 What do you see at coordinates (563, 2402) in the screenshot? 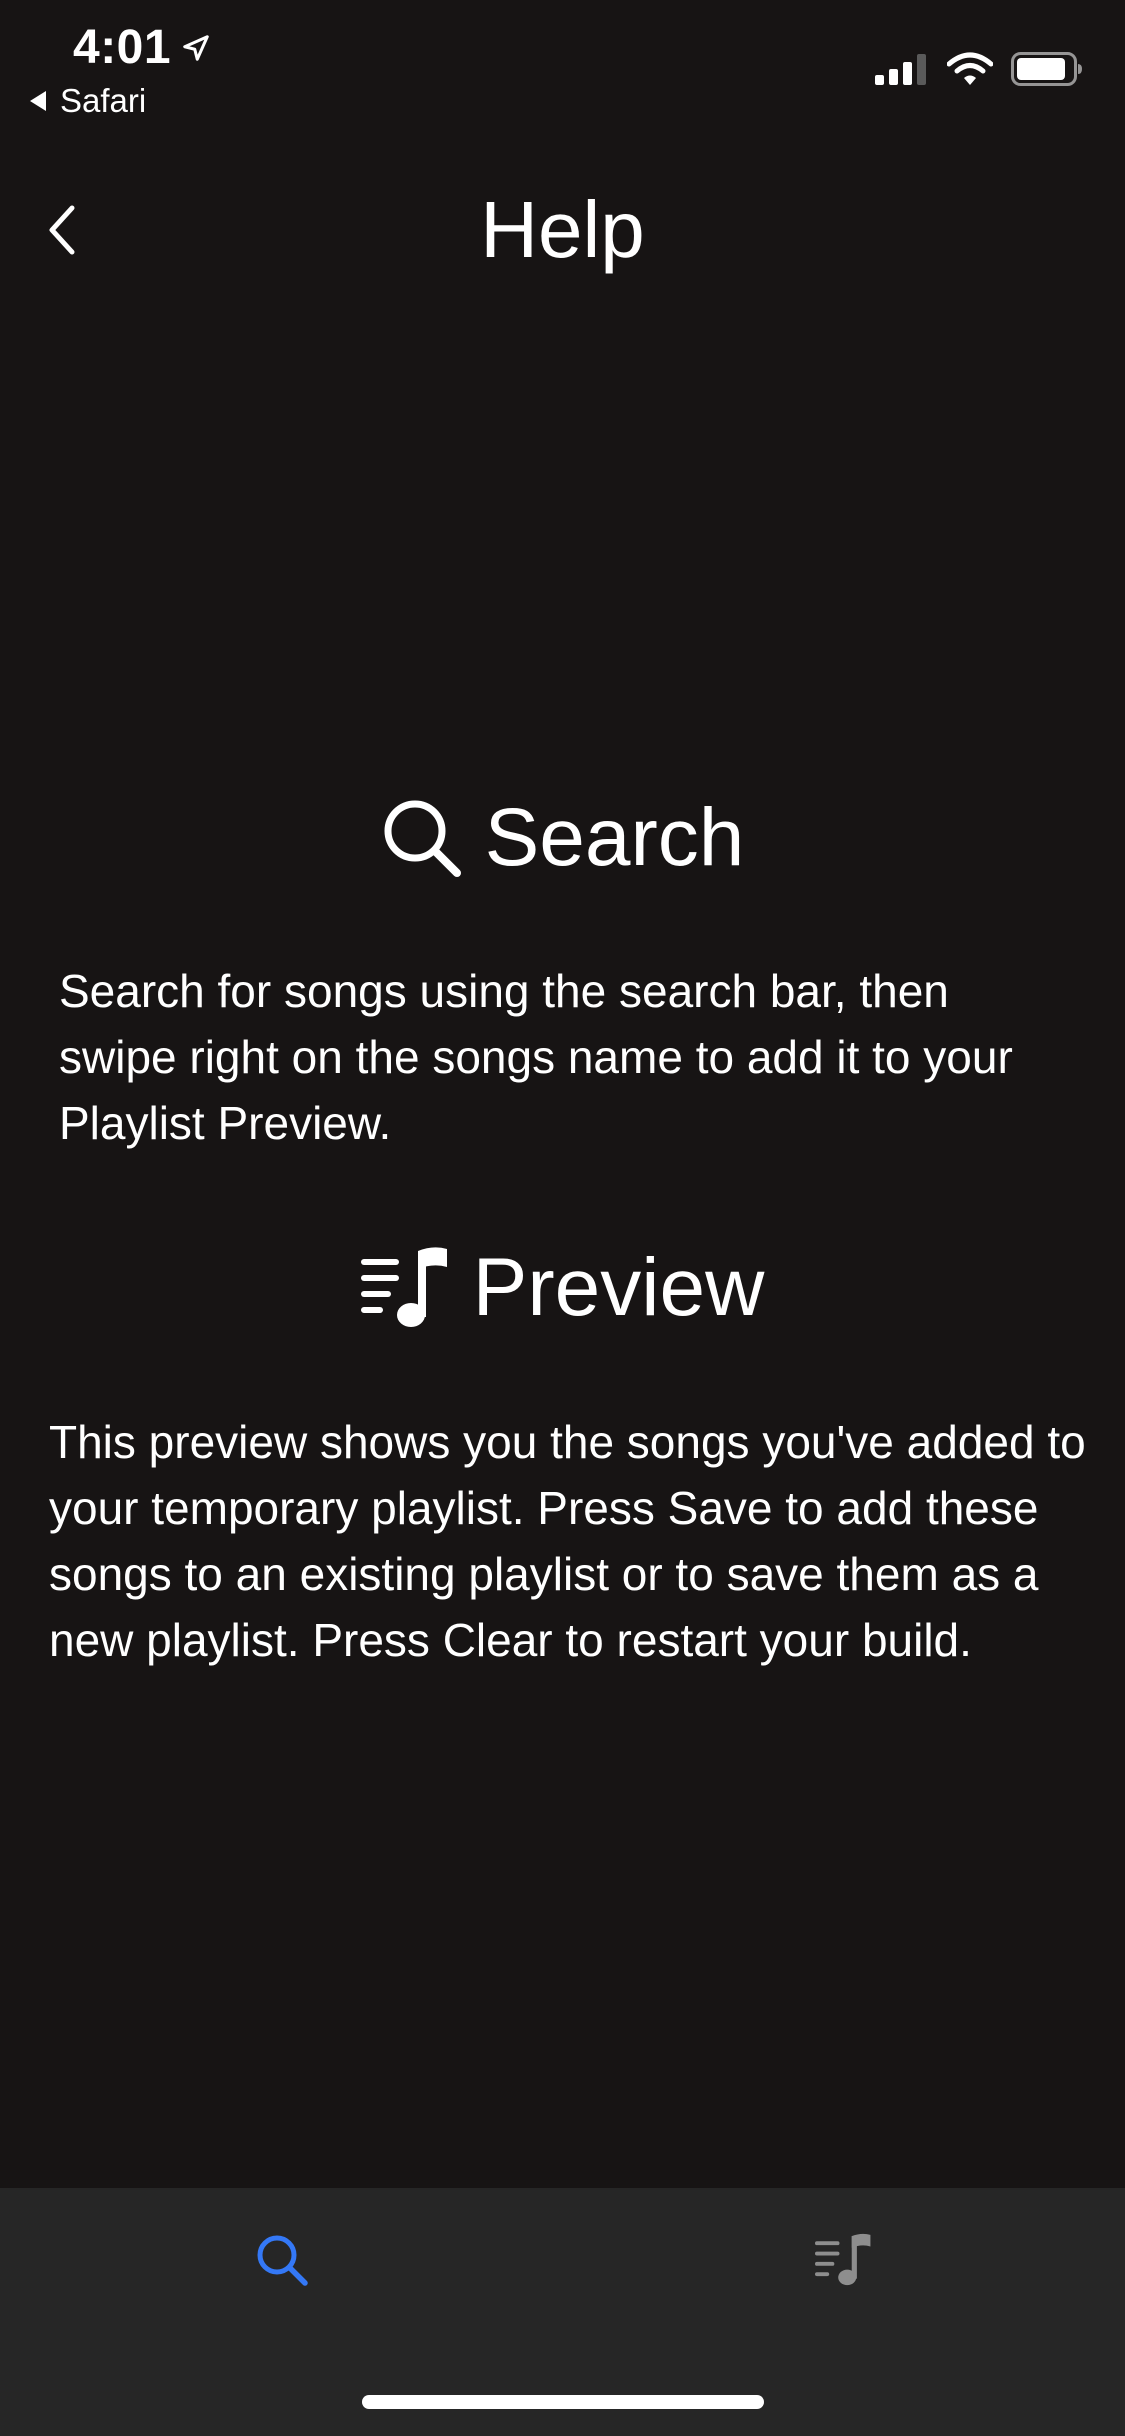
I see `home-indicator` at bounding box center [563, 2402].